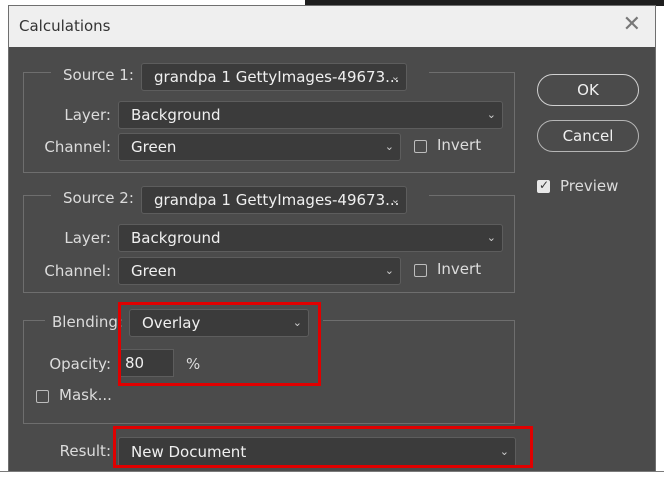  What do you see at coordinates (310, 238) in the screenshot?
I see `source2-layer-select: Background ⌄` at bounding box center [310, 238].